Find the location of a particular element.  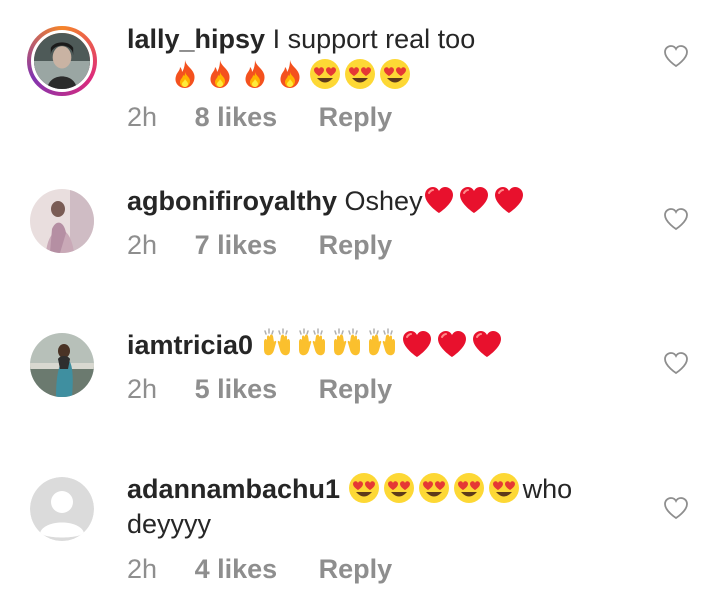

comment-username: adannambachu1 is located at coordinates (233, 489).